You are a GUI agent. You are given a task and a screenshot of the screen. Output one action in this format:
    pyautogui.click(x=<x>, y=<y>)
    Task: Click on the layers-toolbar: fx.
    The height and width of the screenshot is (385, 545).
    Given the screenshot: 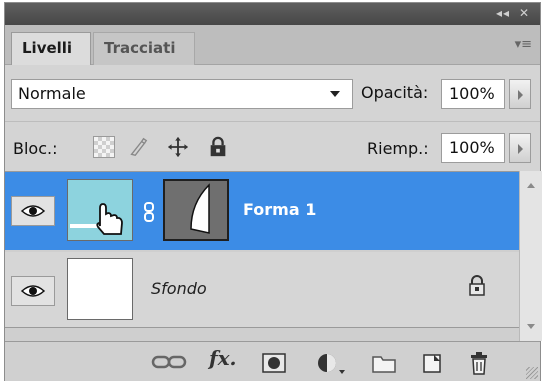 What is the action you would take?
    pyautogui.click(x=272, y=361)
    